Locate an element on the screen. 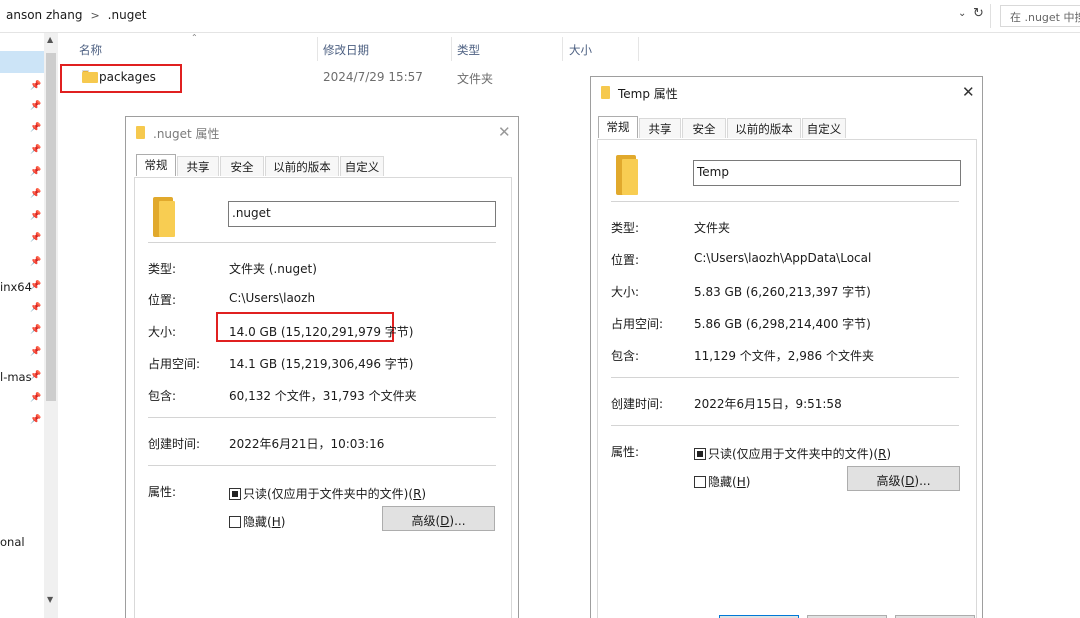 Image resolution: width=1080 pixels, height=618 pixels. dialog-title: .nuget 属性 is located at coordinates (186, 134).